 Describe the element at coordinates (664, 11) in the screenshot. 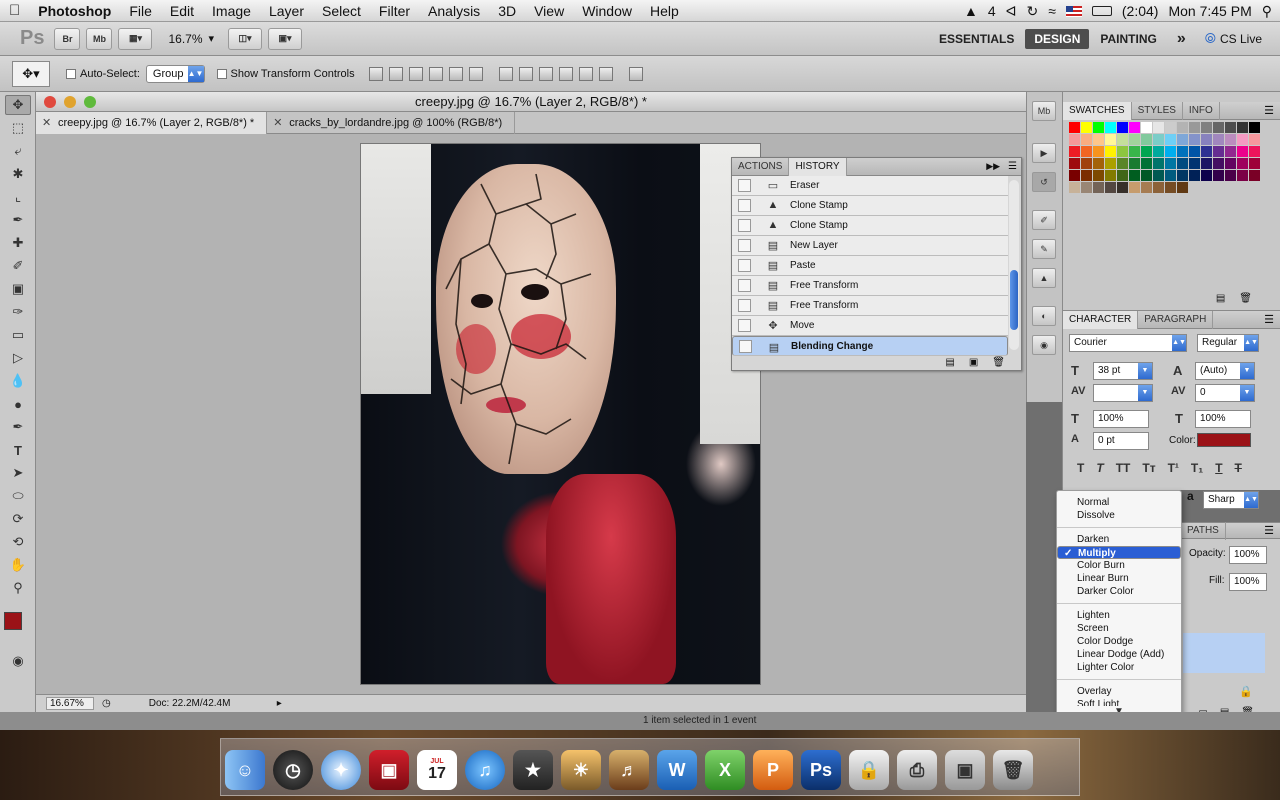

I see `menu-help: Help` at that location.